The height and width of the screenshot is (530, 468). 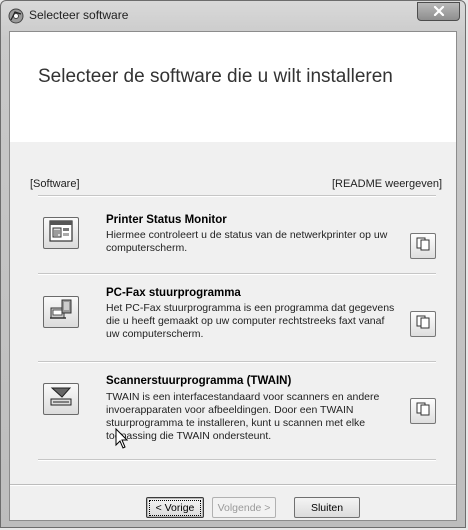 I want to click on back-button-label: < Vorige, so click(x=175, y=507).